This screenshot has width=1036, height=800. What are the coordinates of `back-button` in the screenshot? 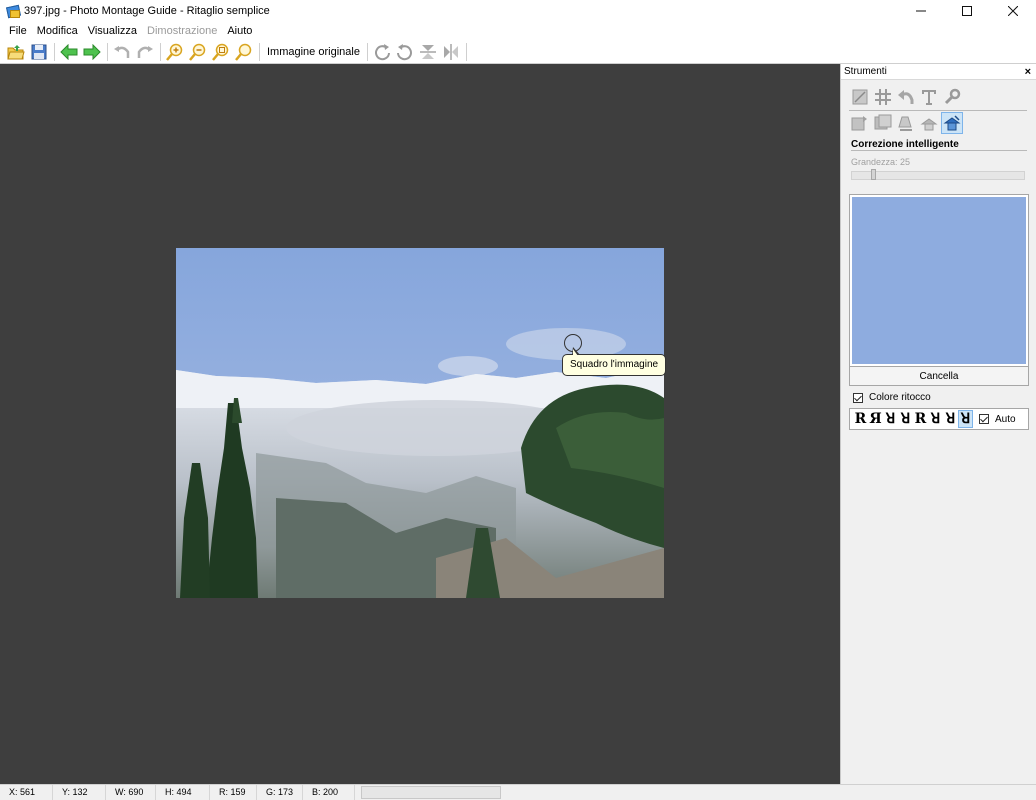 It's located at (69, 52).